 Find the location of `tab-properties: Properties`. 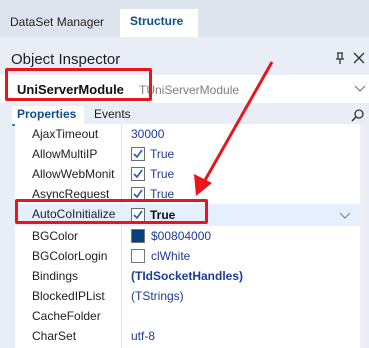

tab-properties: Properties is located at coordinates (48, 116).